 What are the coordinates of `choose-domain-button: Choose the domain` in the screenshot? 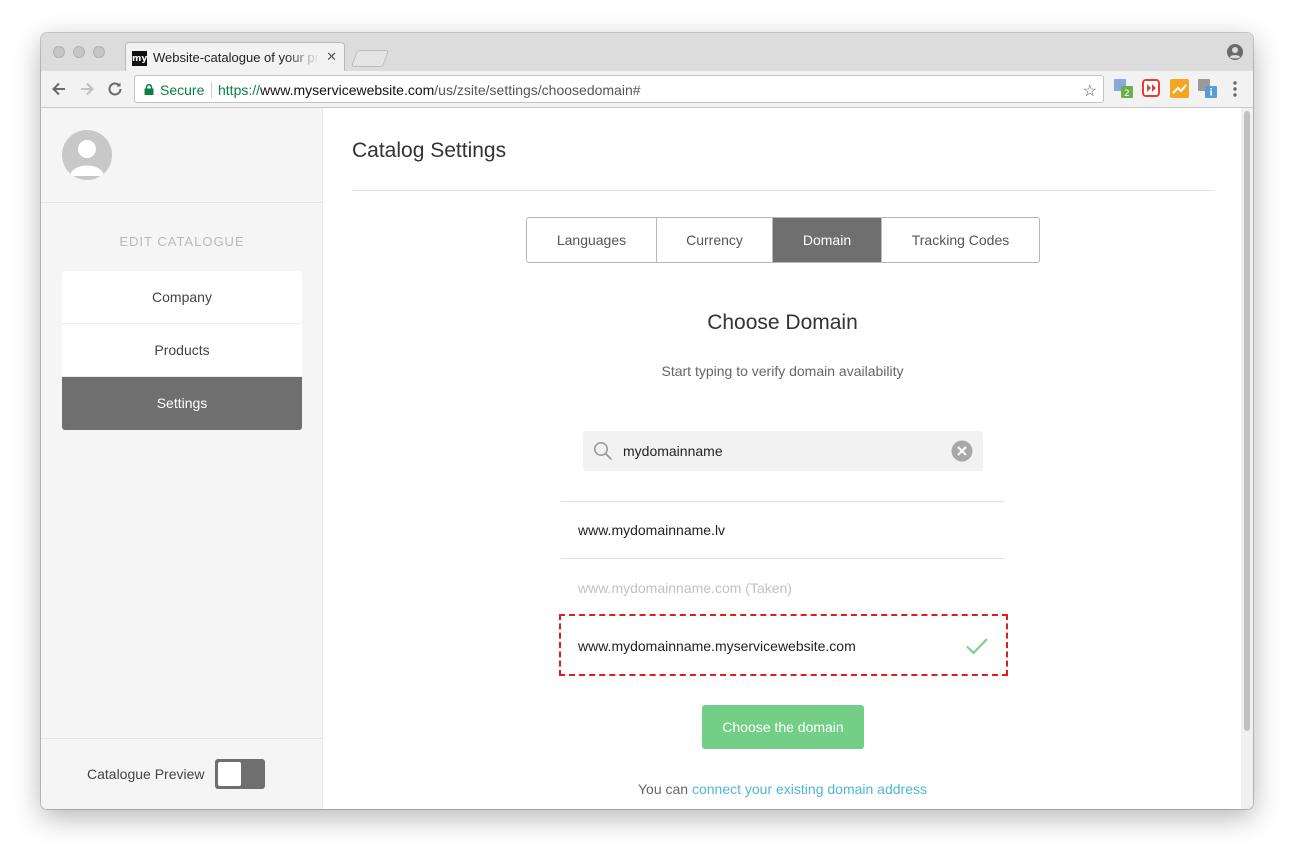 It's located at (783, 727).